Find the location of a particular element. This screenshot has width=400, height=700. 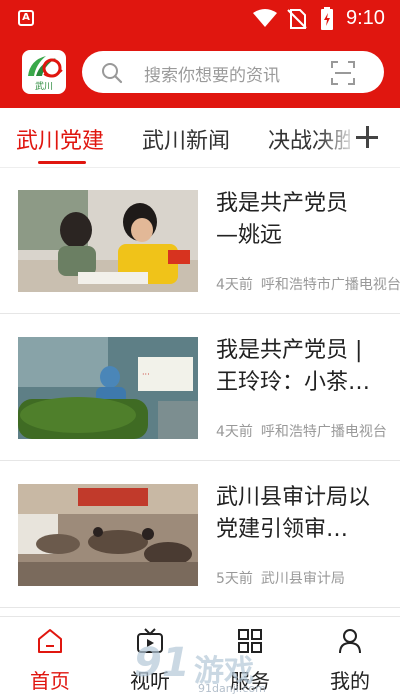

nav-video-label: 视听 is located at coordinates (150, 681).